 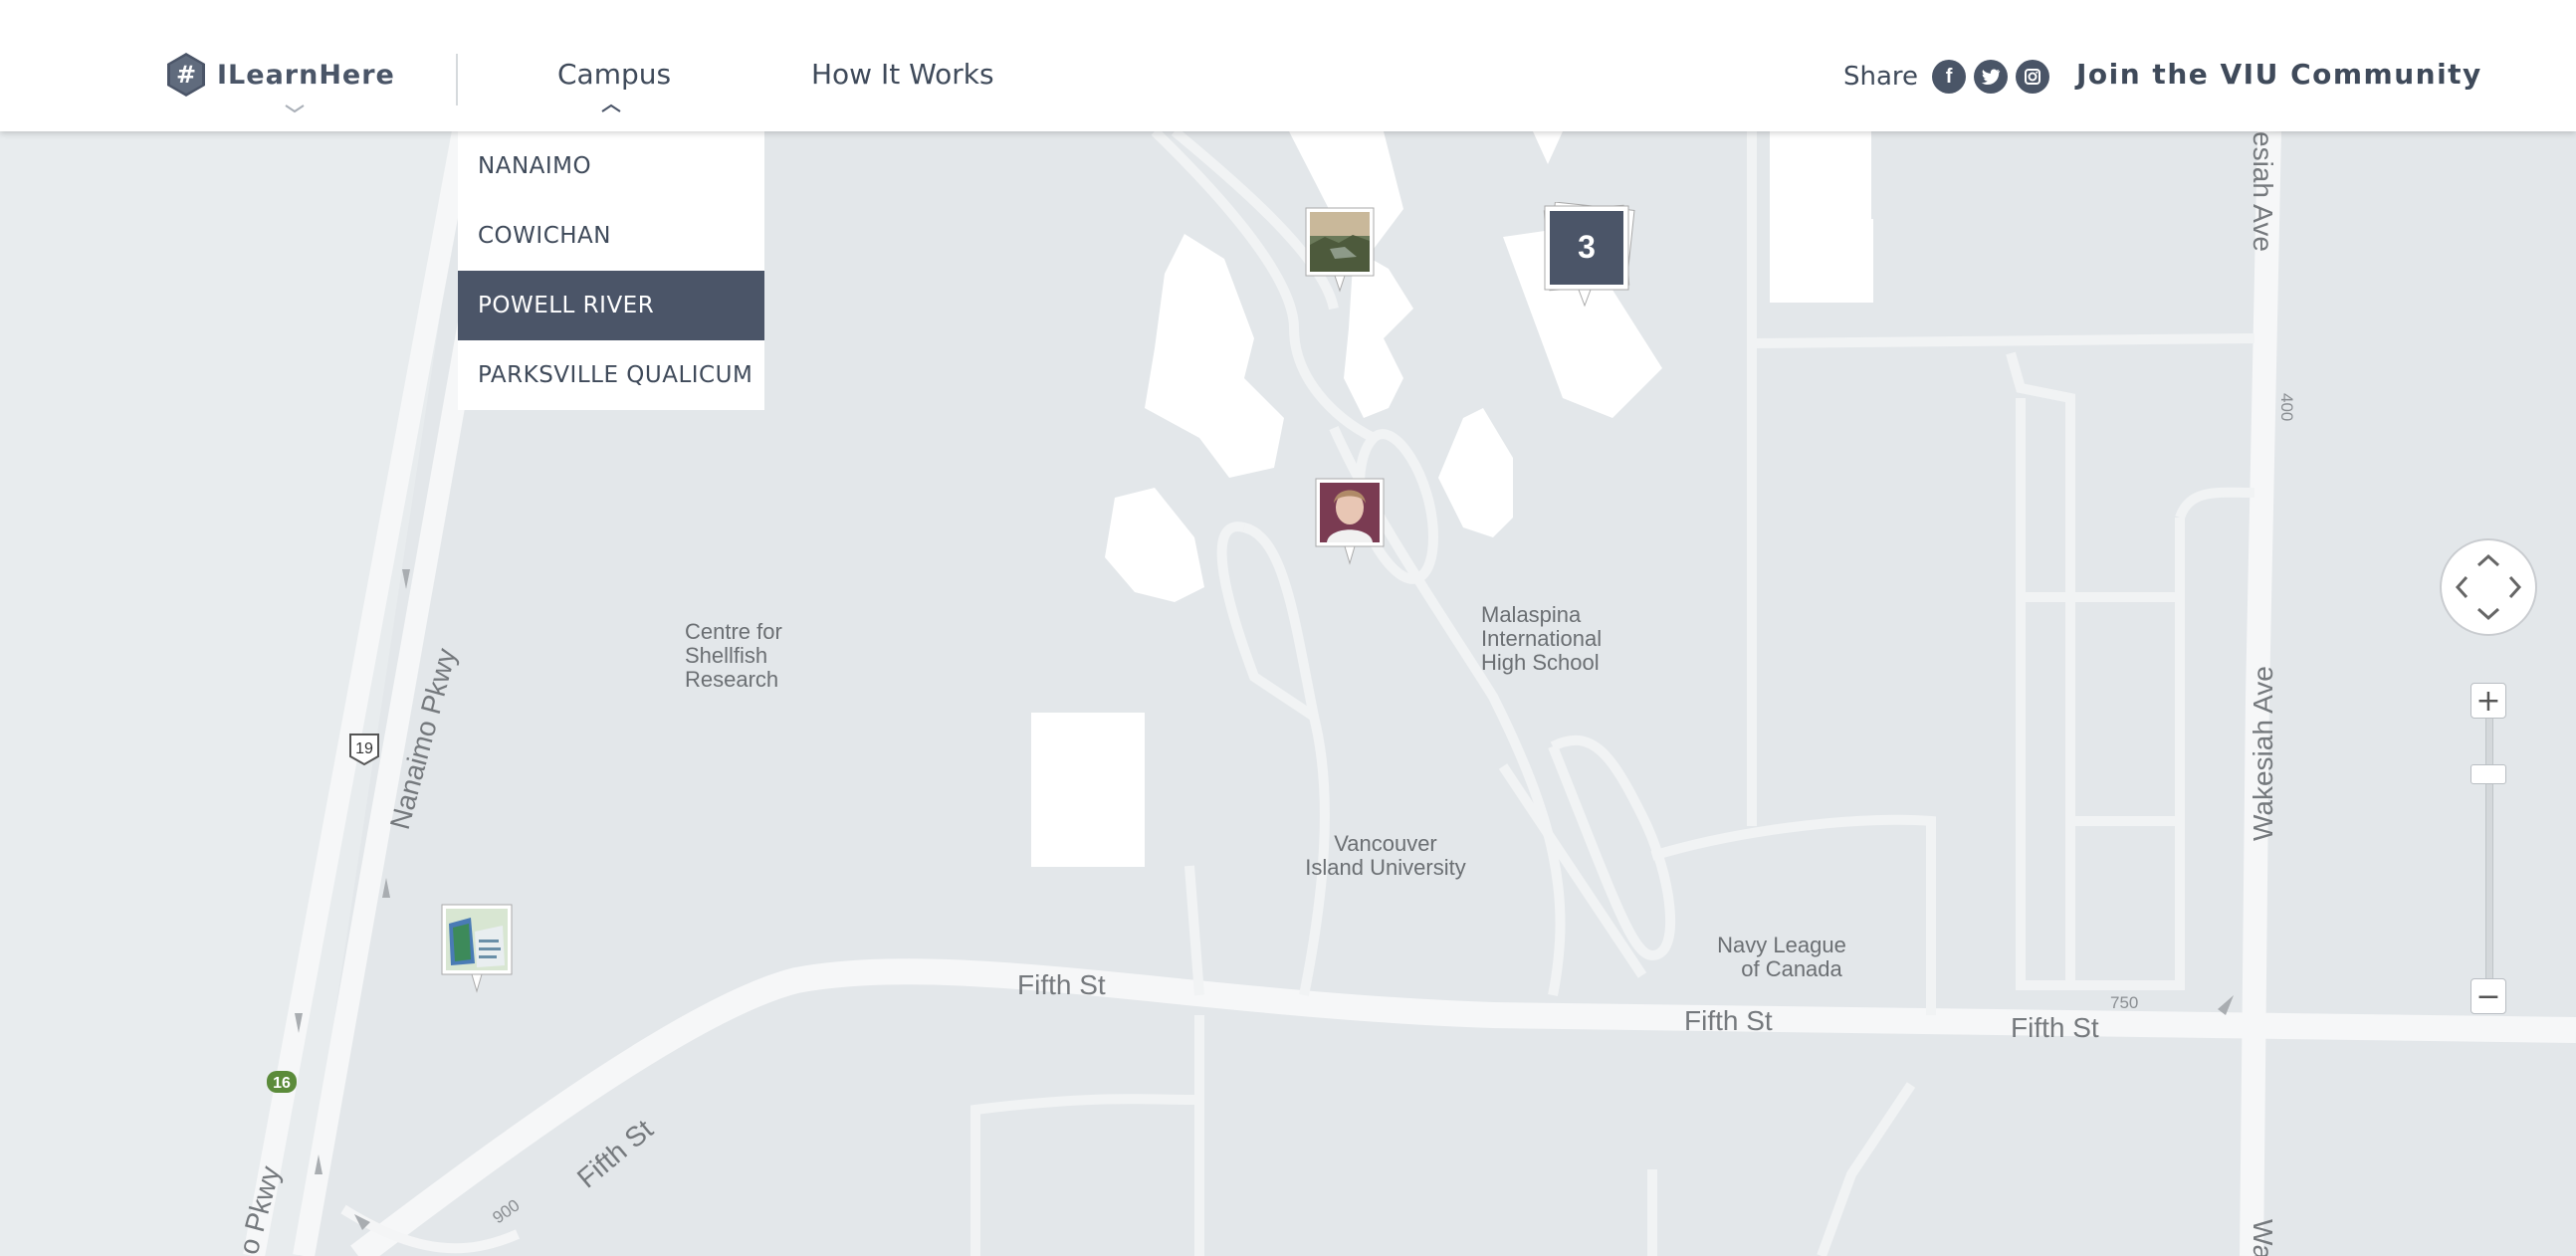 What do you see at coordinates (2033, 77) in the screenshot?
I see `instagram-icon` at bounding box center [2033, 77].